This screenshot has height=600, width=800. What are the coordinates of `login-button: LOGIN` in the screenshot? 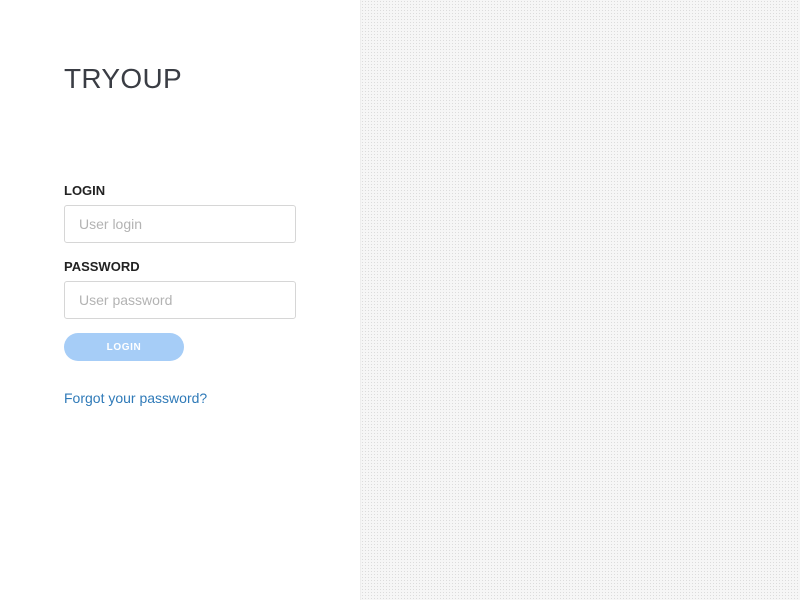 It's located at (124, 347).